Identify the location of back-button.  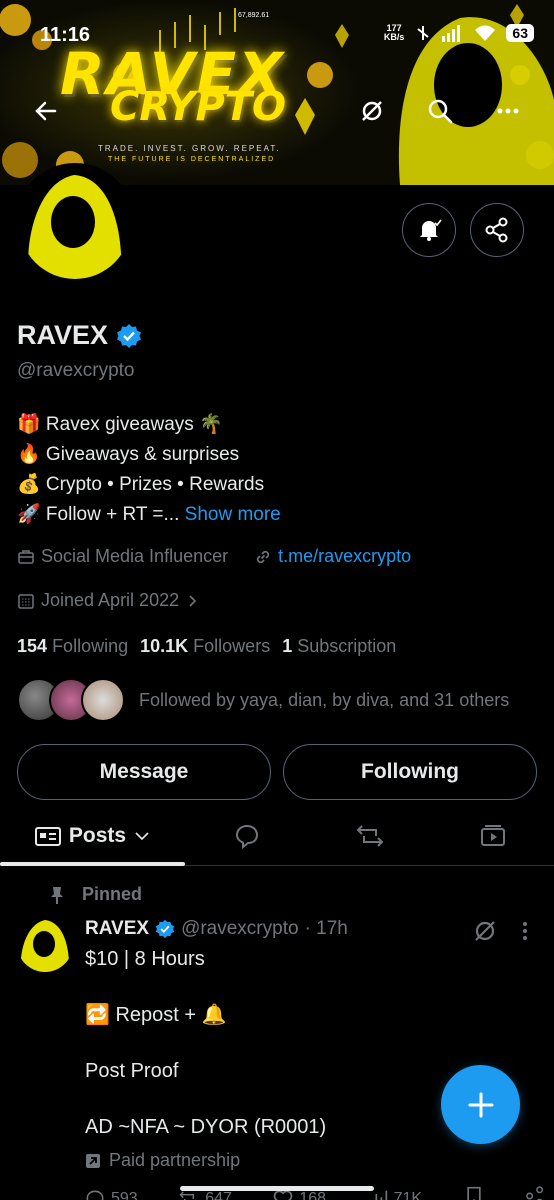
(46, 111).